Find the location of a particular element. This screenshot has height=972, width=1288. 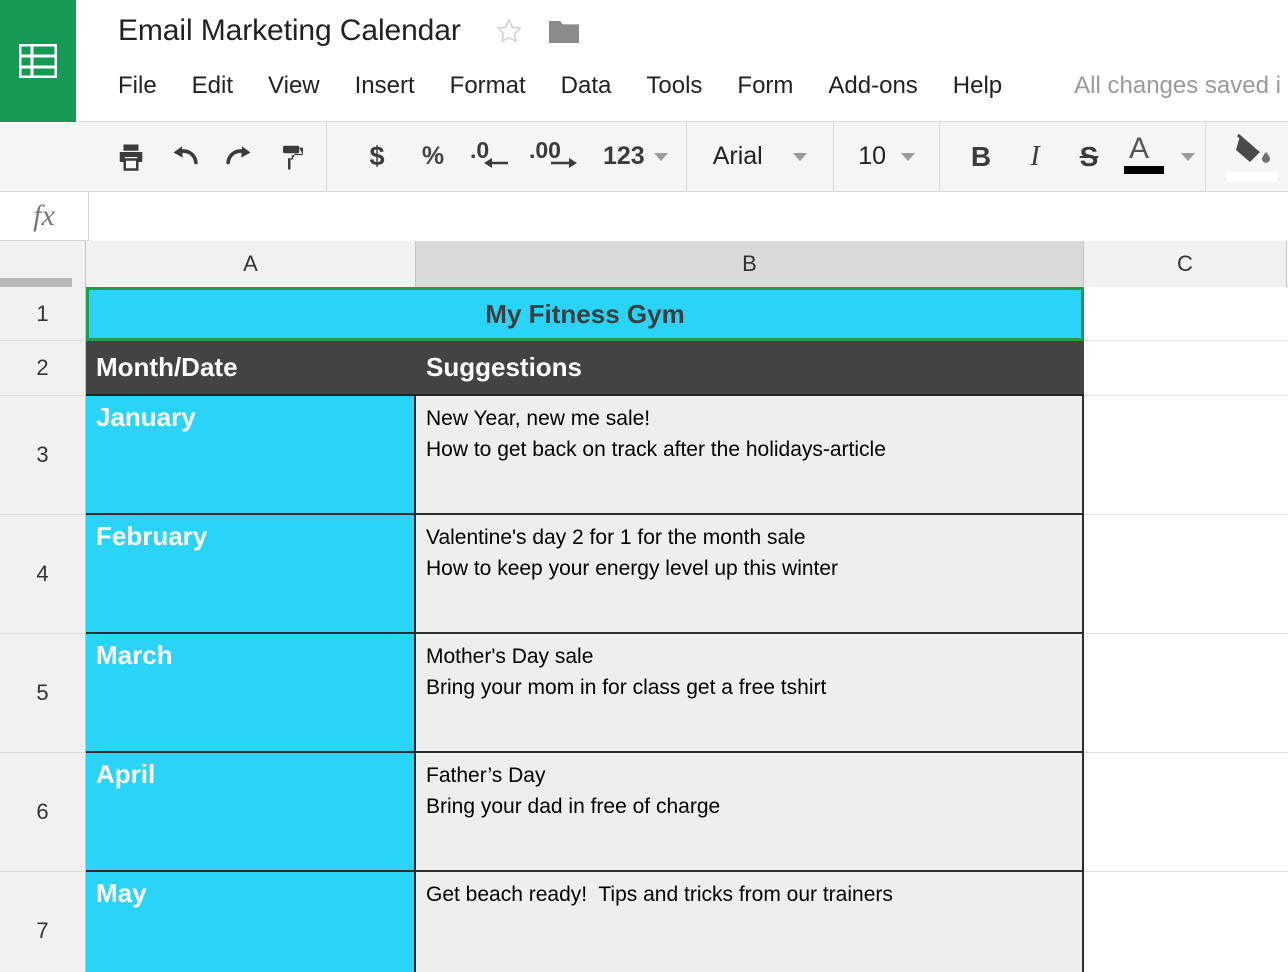

save-status-text: All changes saved i is located at coordinates (1177, 85).